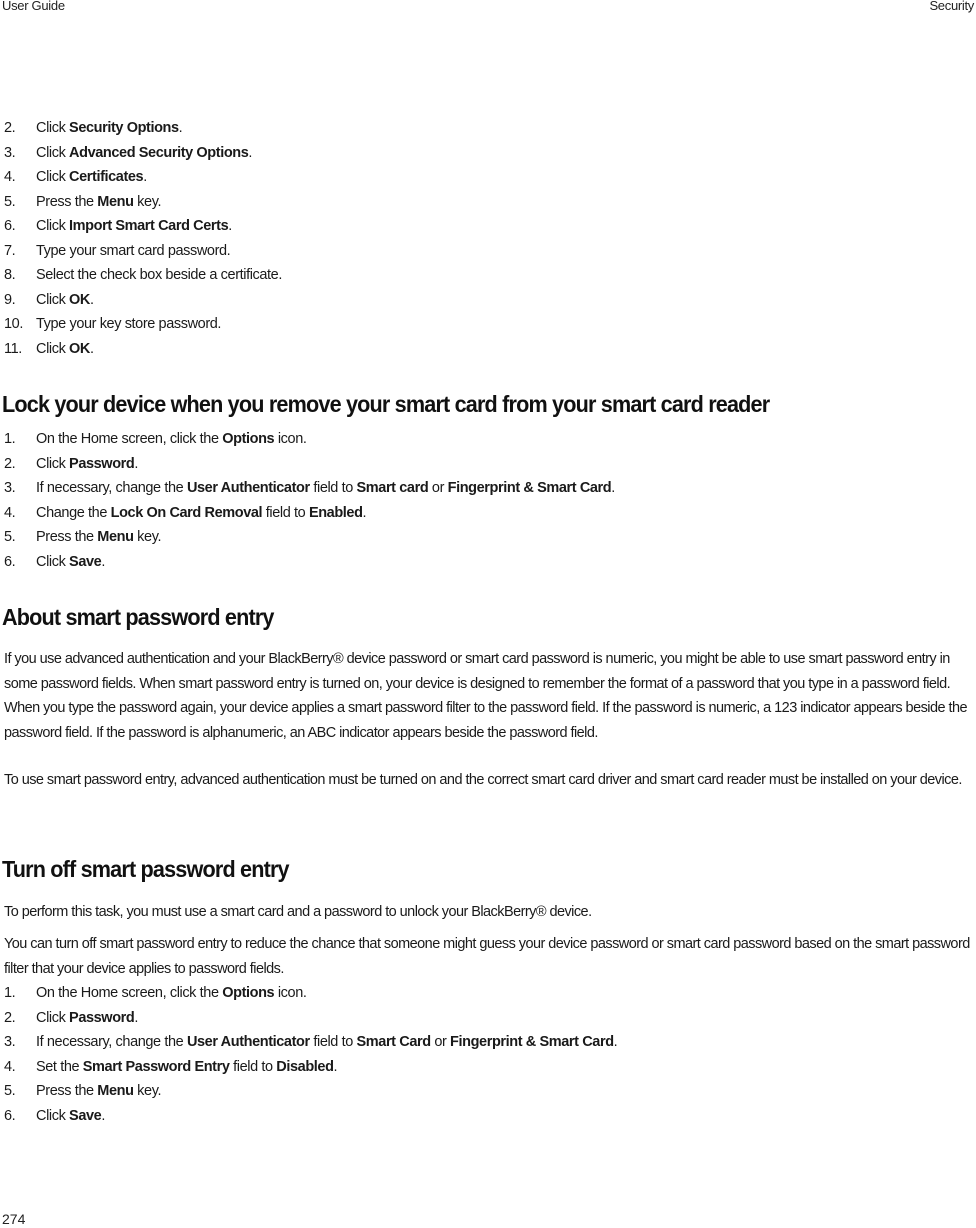 The width and height of the screenshot is (976, 1228). I want to click on ui-term: OK, so click(79, 348).